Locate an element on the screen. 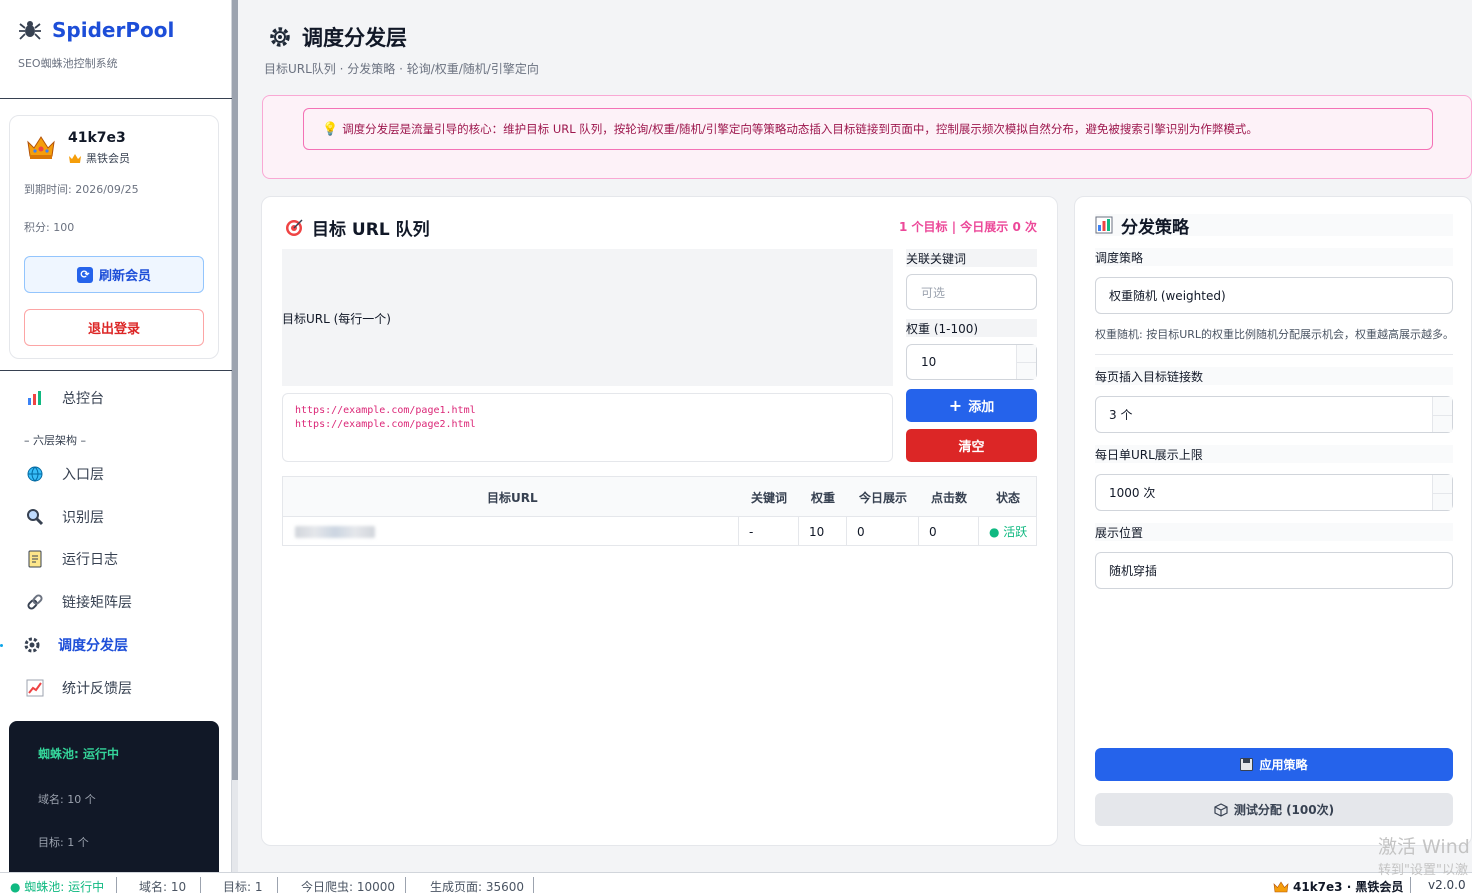 The image size is (1472, 896). bar-chart-icon is located at coordinates (34, 398).